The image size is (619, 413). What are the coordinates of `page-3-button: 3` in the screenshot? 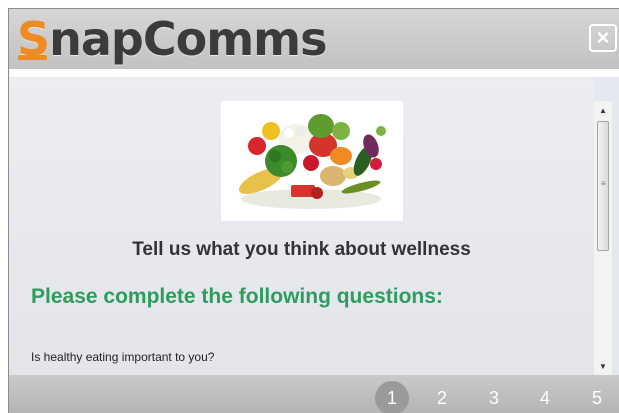 It's located at (494, 397).